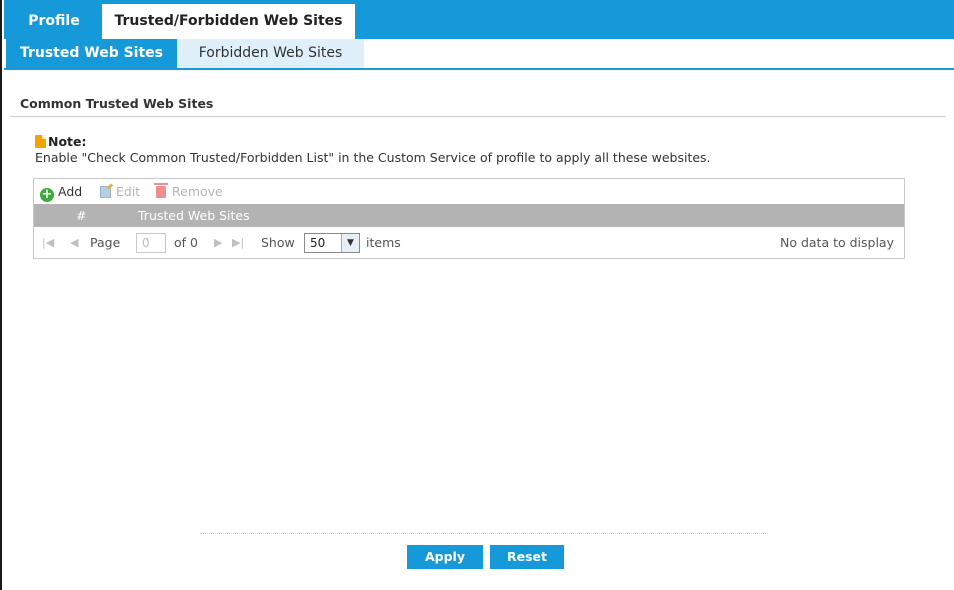 The height and width of the screenshot is (590, 954). I want to click on note-title: Note:, so click(67, 141).